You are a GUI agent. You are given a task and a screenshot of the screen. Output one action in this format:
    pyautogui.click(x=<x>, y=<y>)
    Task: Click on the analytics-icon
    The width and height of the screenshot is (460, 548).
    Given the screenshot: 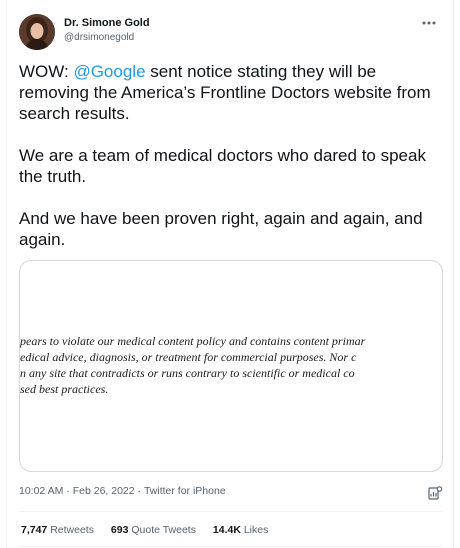 What is the action you would take?
    pyautogui.click(x=435, y=493)
    